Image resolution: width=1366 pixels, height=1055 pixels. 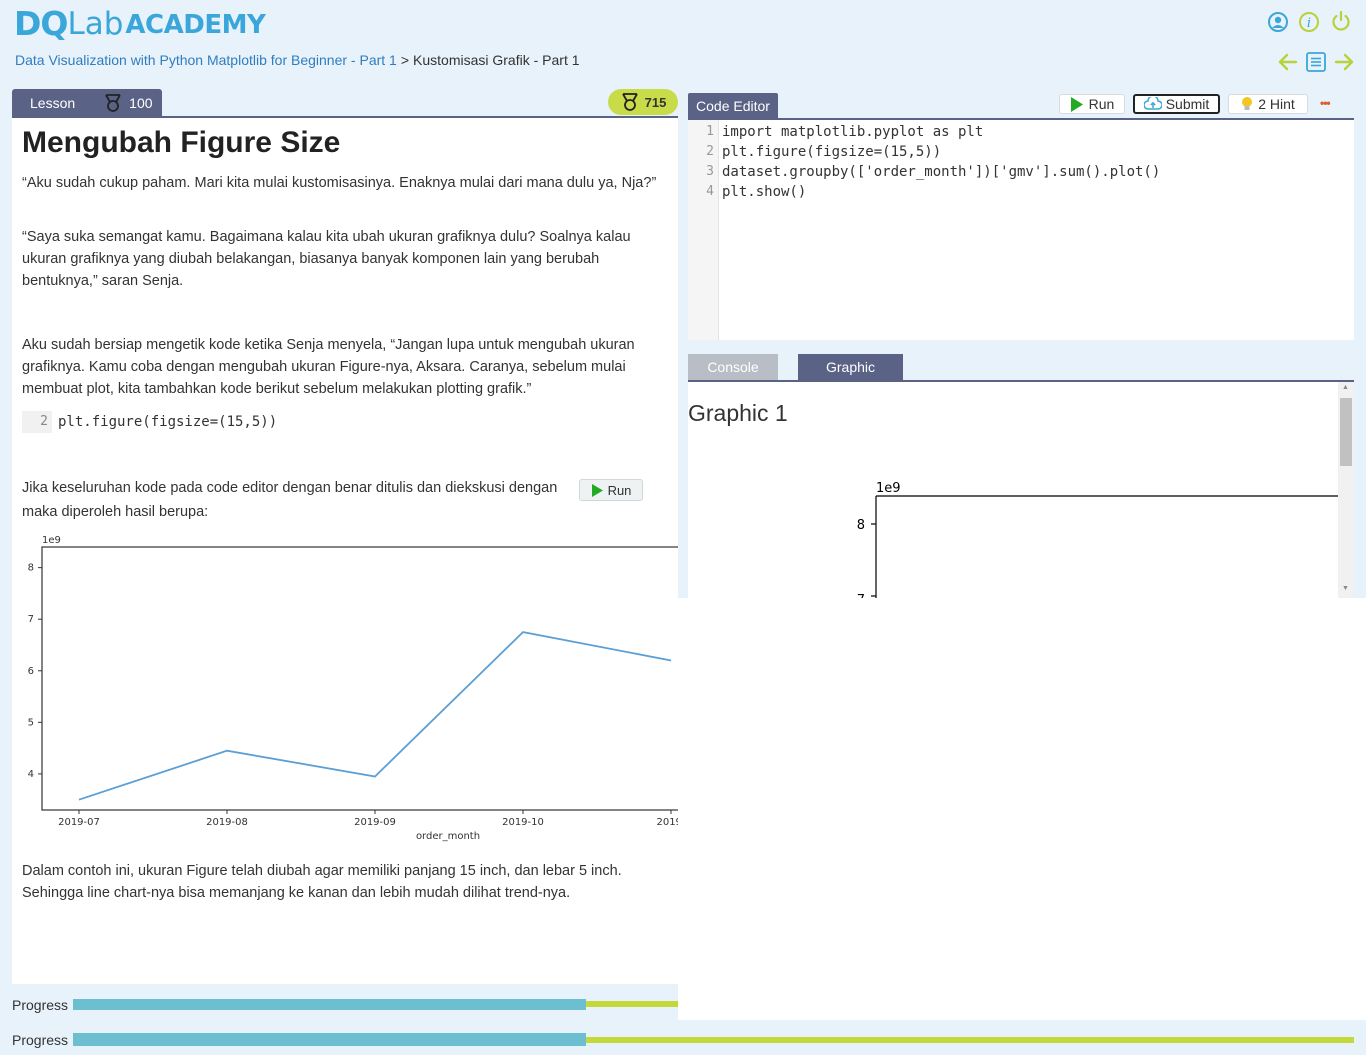 I want to click on score-value: 715, so click(x=655, y=102).